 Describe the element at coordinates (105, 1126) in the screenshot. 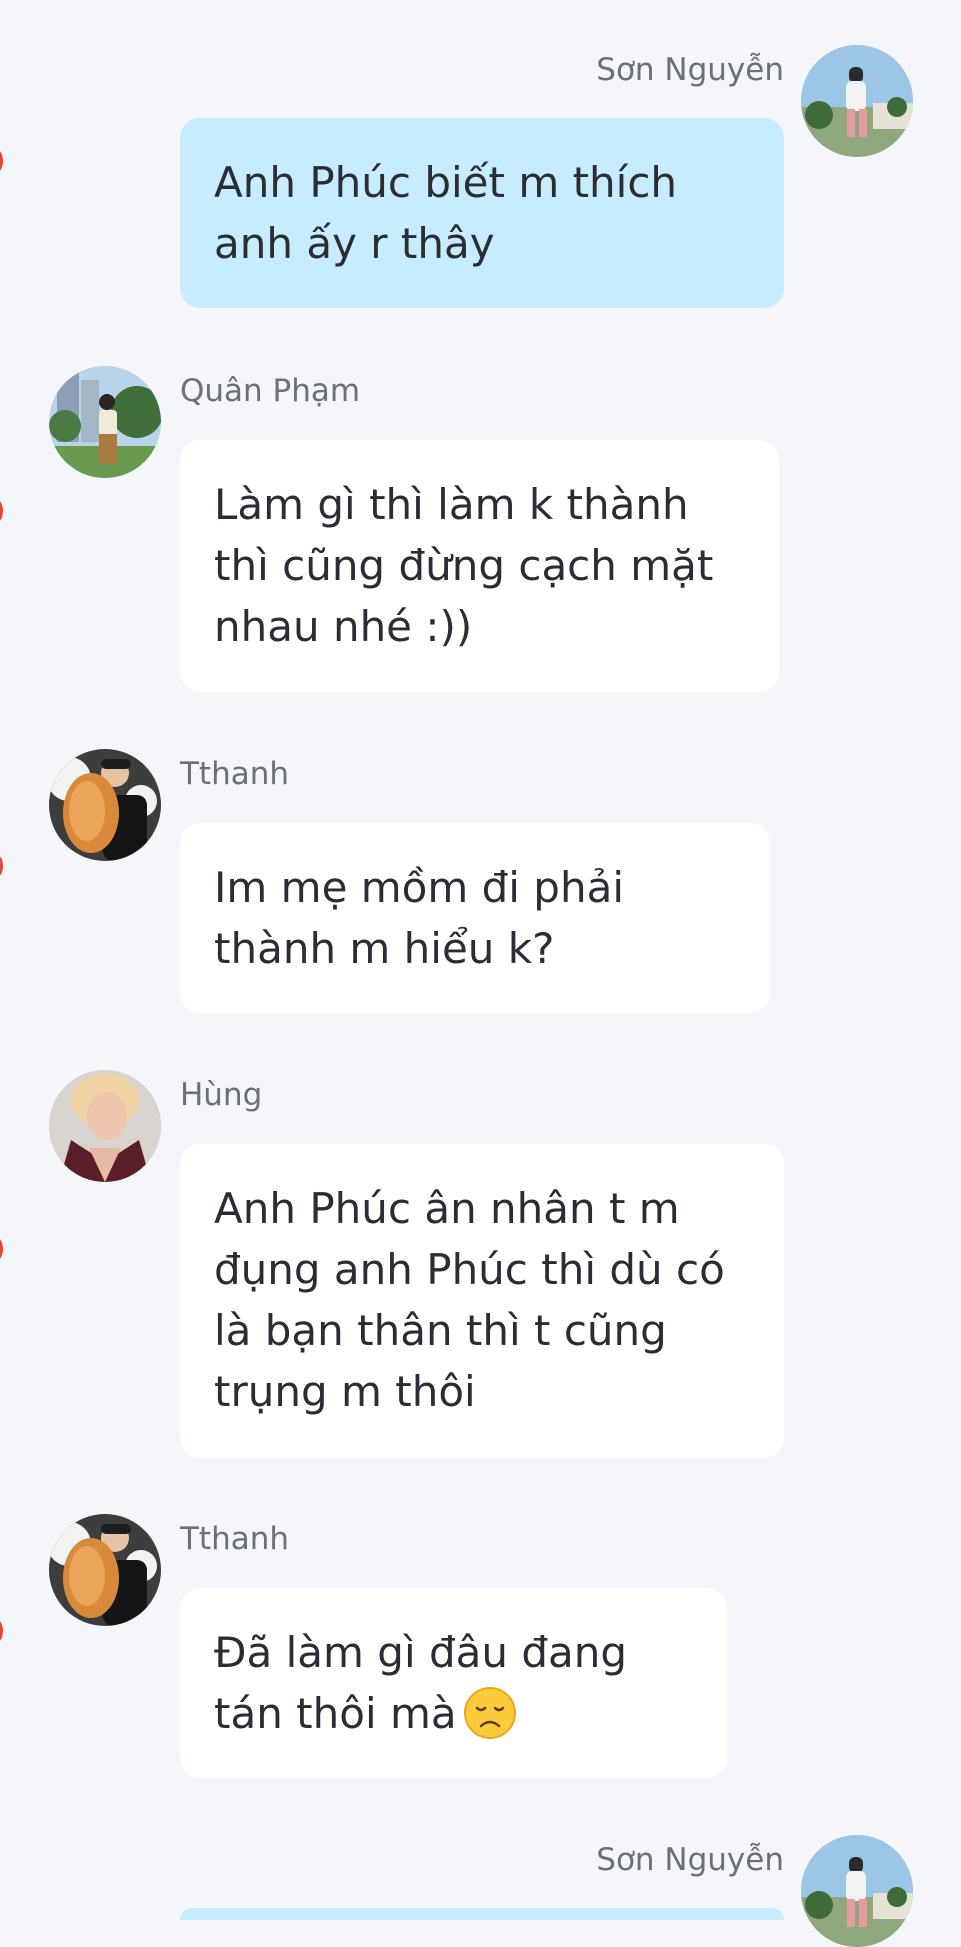

I see `hung-avatar` at that location.